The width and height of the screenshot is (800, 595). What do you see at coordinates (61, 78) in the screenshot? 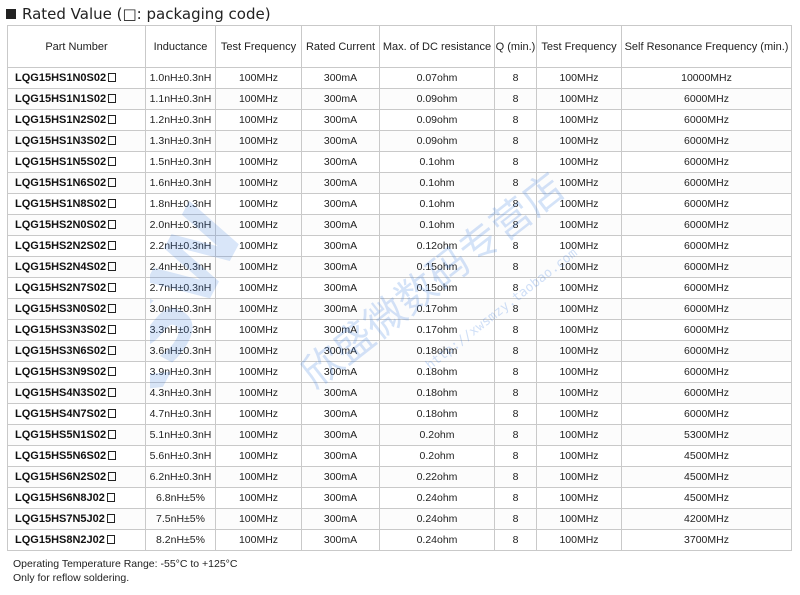
I see `part-number-text: LQG15HS1N0S02` at bounding box center [61, 78].